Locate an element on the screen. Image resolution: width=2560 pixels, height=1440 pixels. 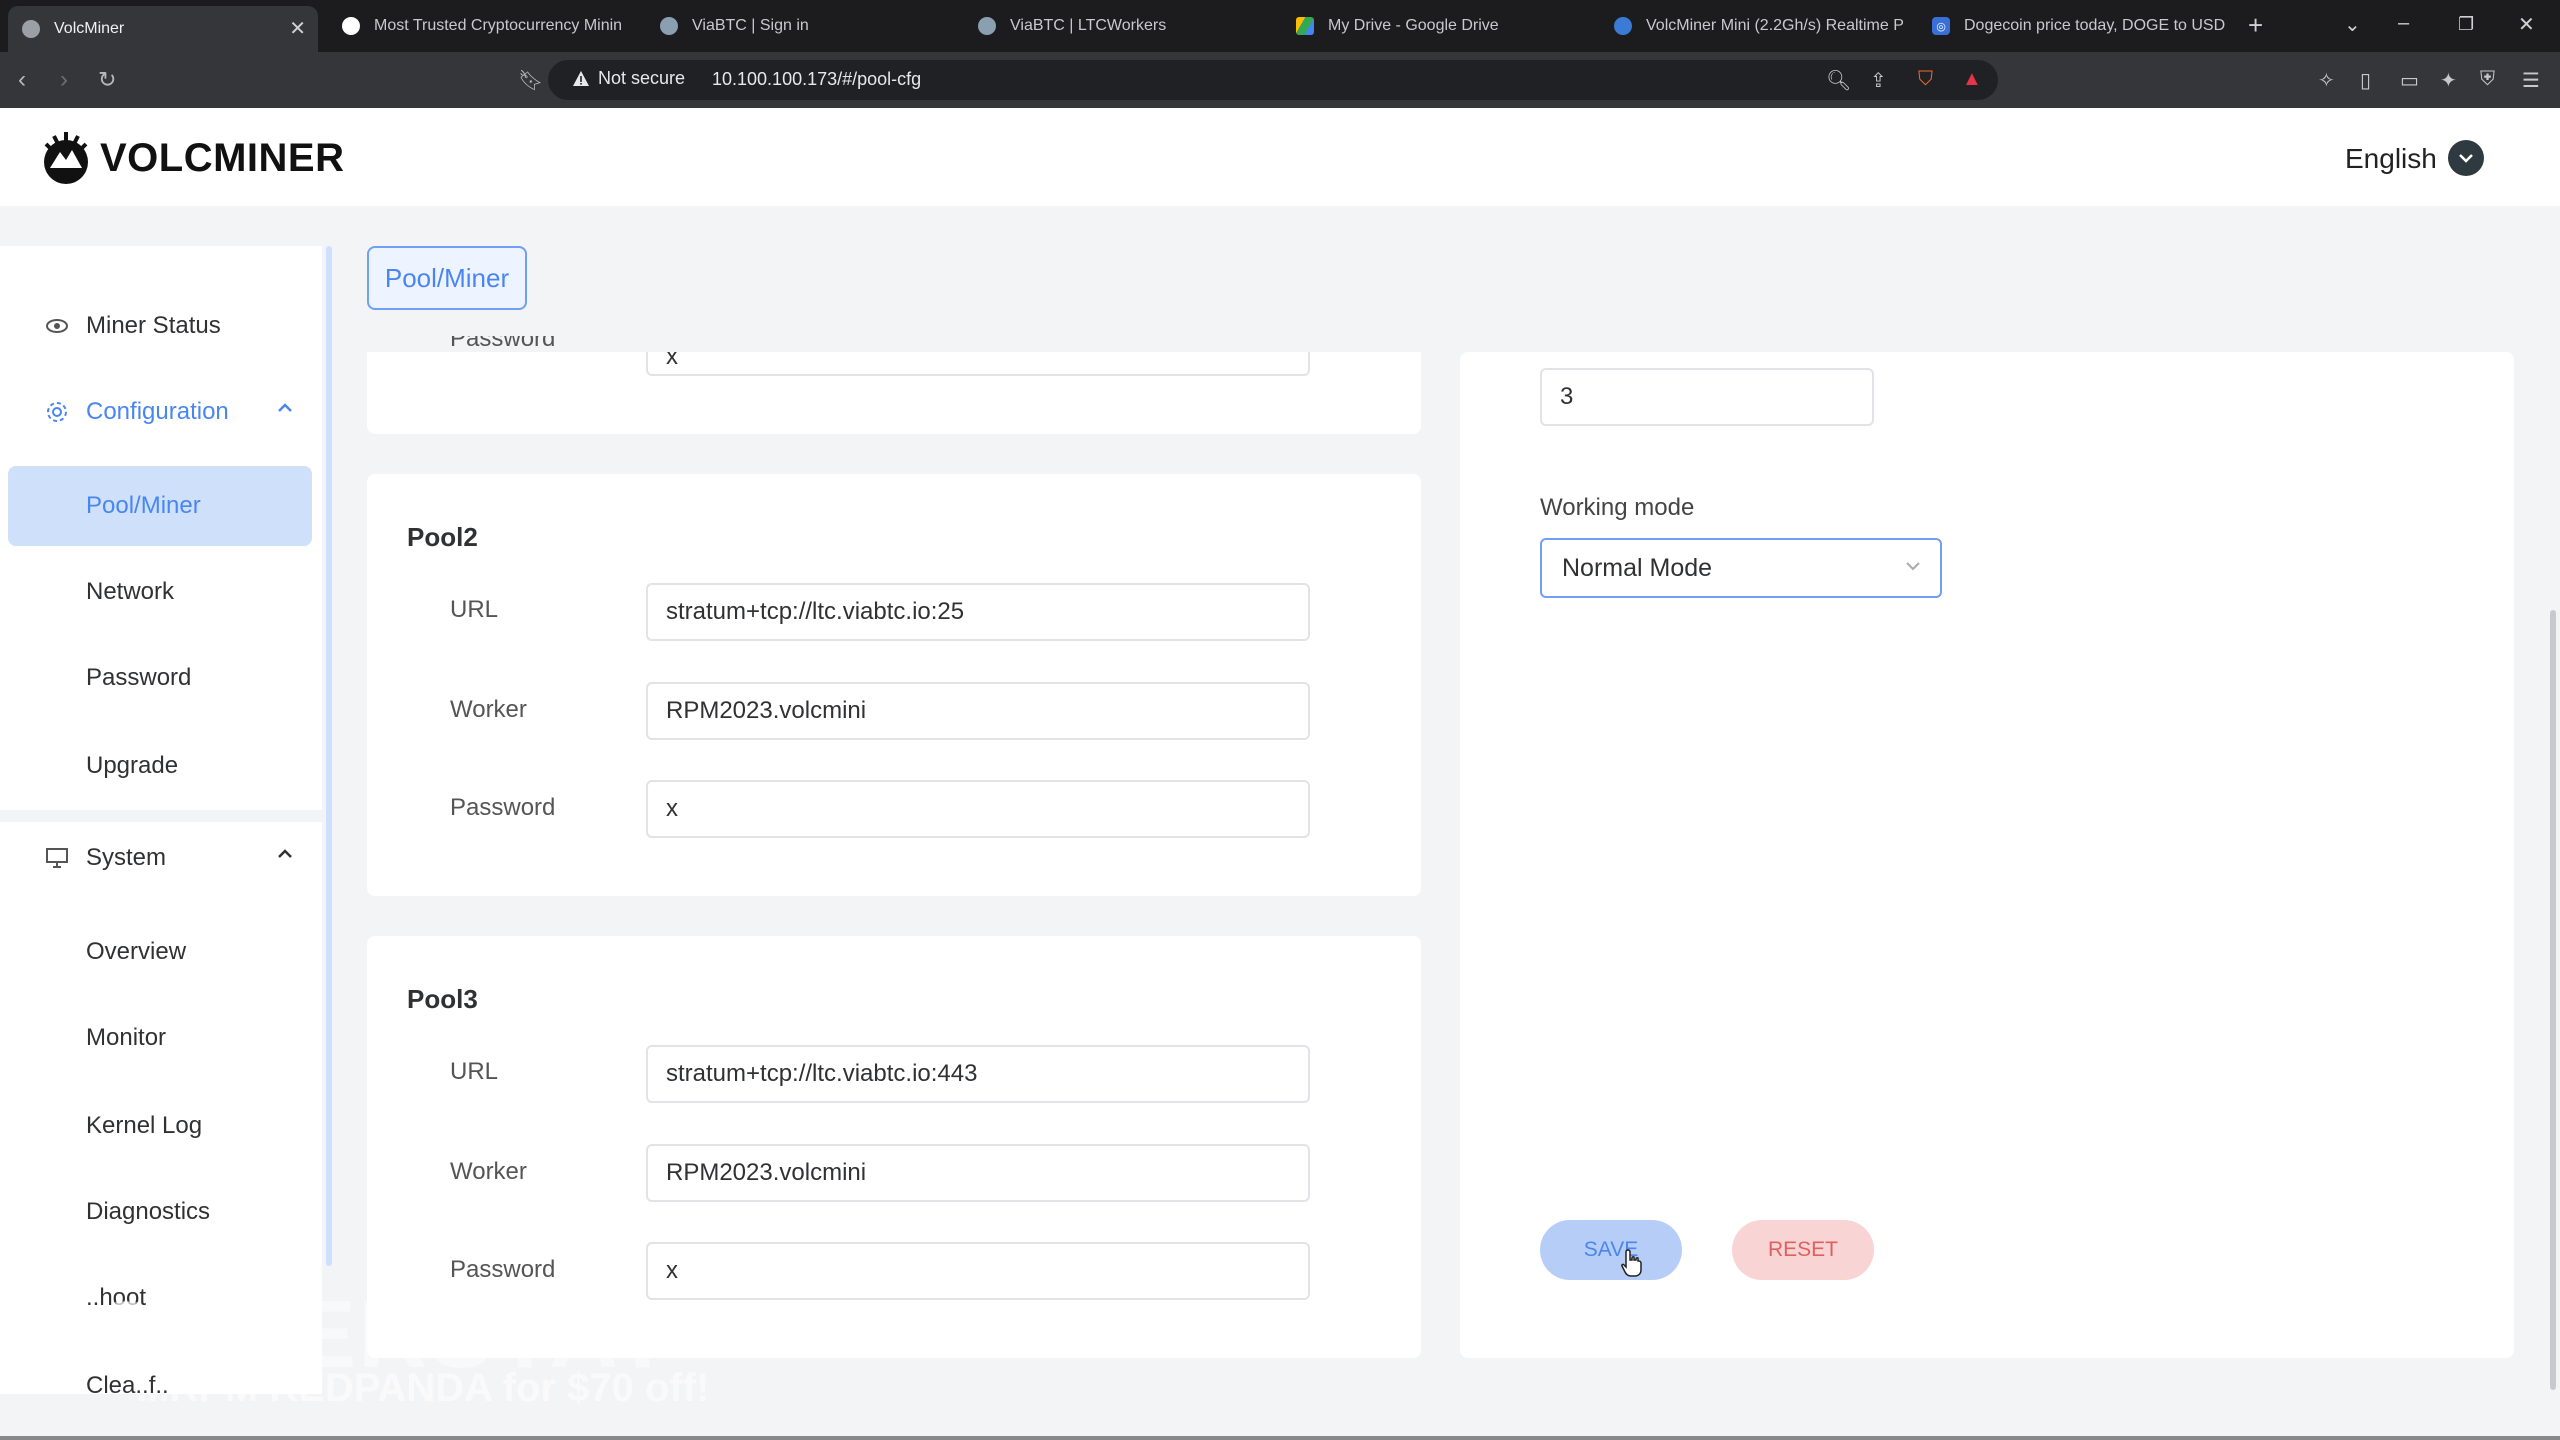
sidebar-item-system: System is located at coordinates (161, 858).